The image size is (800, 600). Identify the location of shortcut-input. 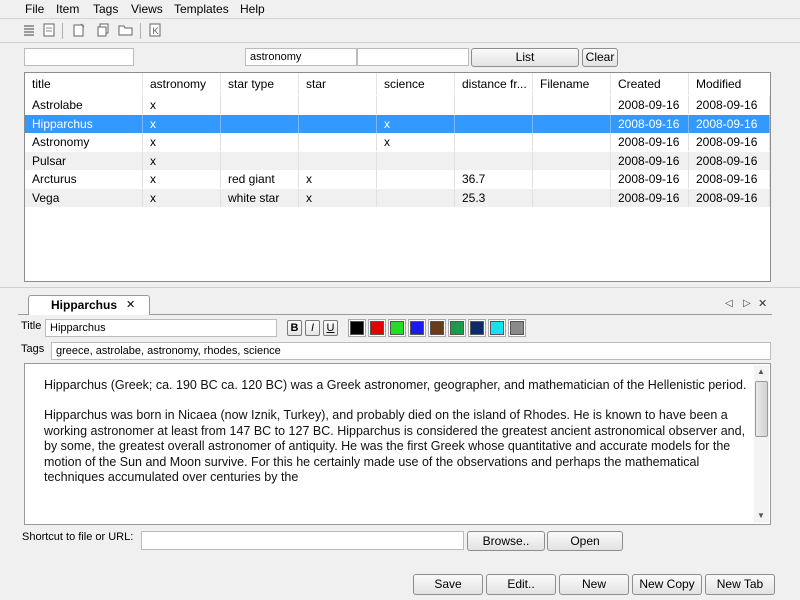
(302, 540).